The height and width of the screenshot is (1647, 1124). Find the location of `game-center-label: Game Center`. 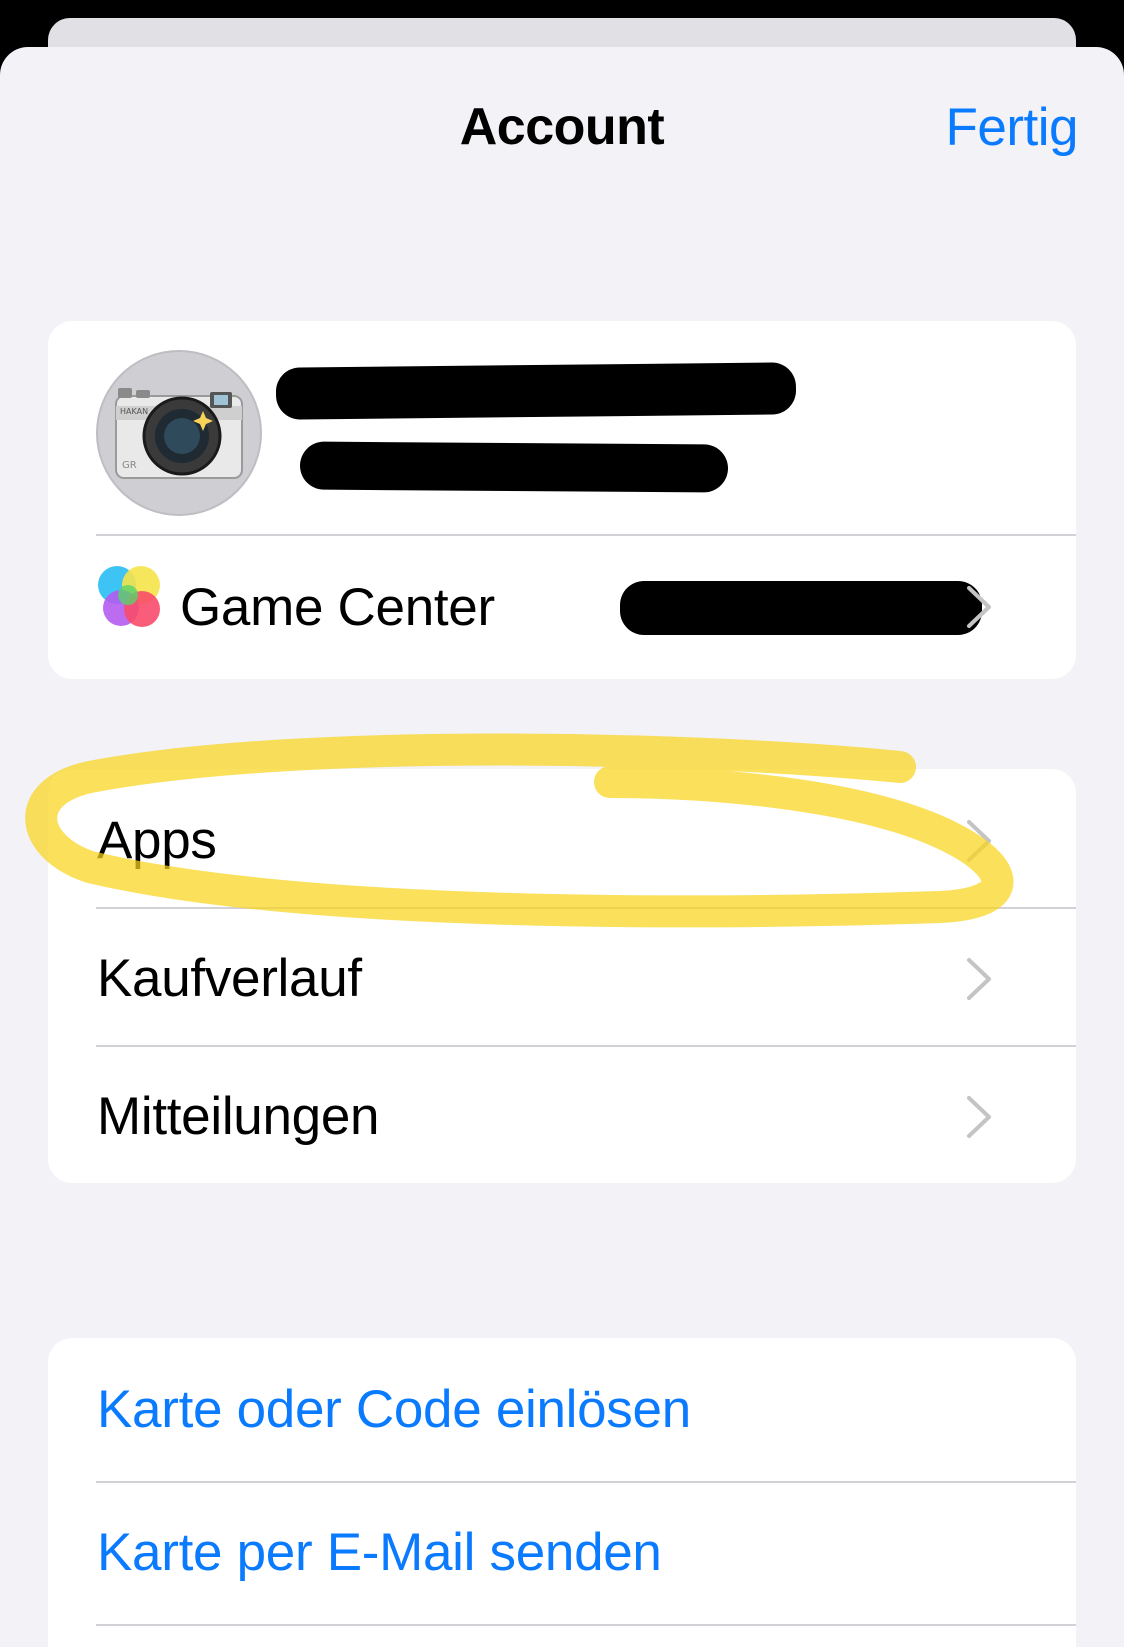

game-center-label: Game Center is located at coordinates (337, 607).